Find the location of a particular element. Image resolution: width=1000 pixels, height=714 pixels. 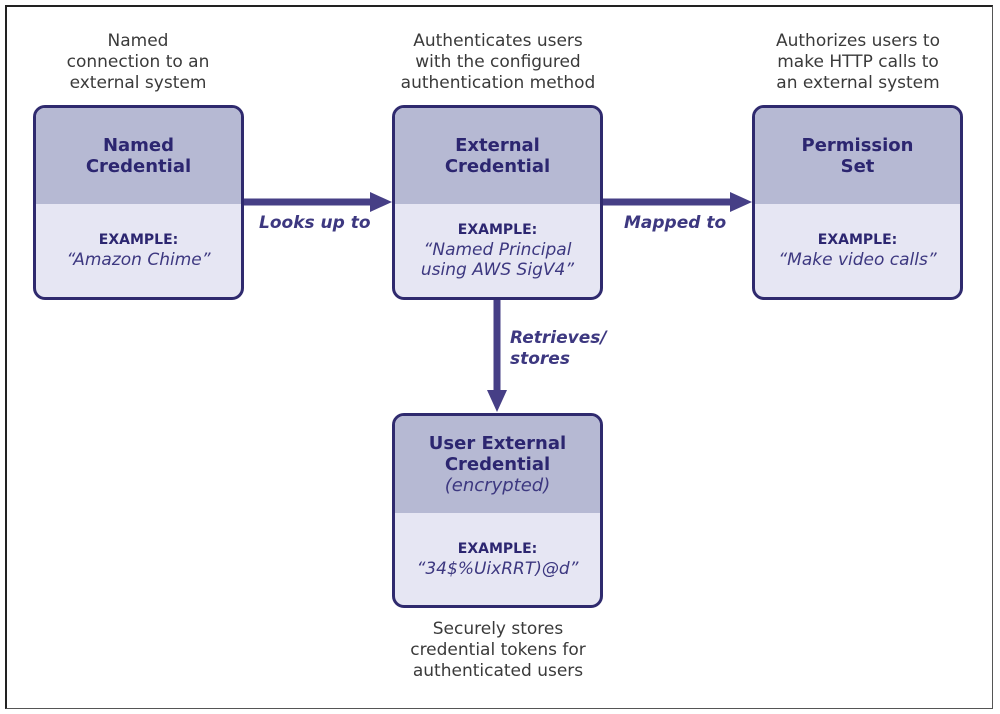

external-credential-header: External Credential is located at coordinates (497, 156).